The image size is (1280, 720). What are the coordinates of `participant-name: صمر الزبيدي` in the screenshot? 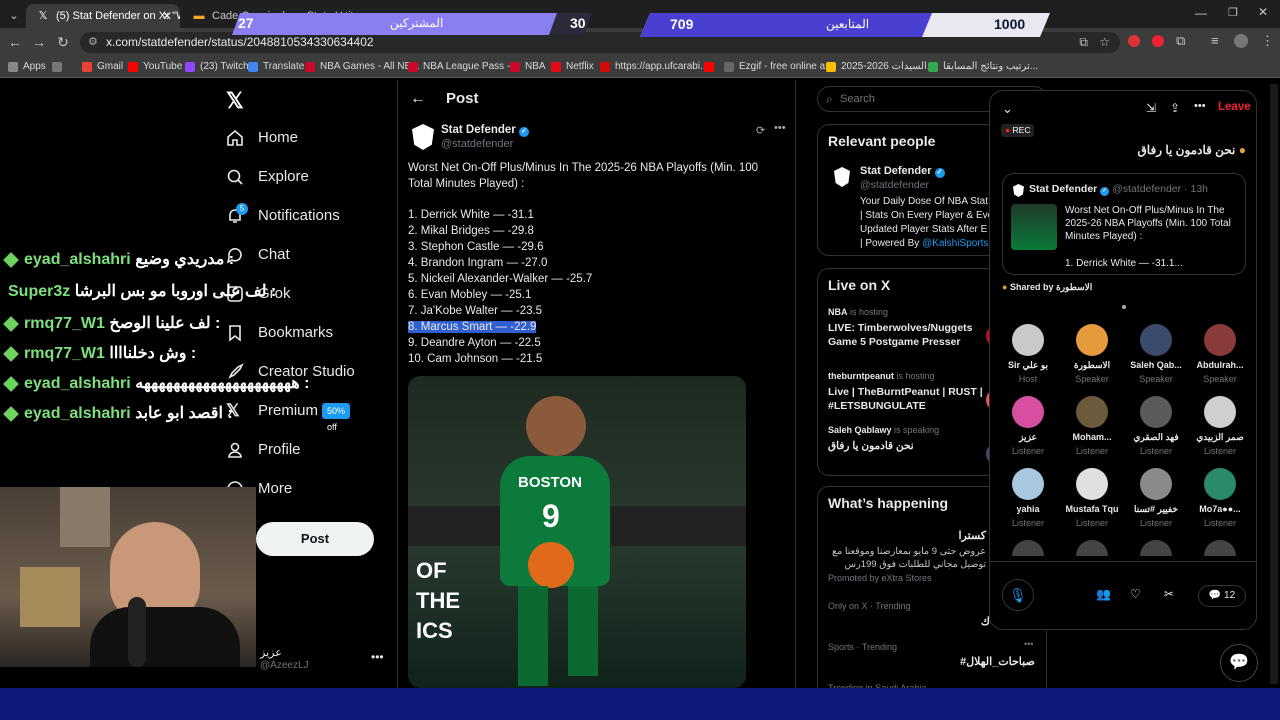 It's located at (1220, 437).